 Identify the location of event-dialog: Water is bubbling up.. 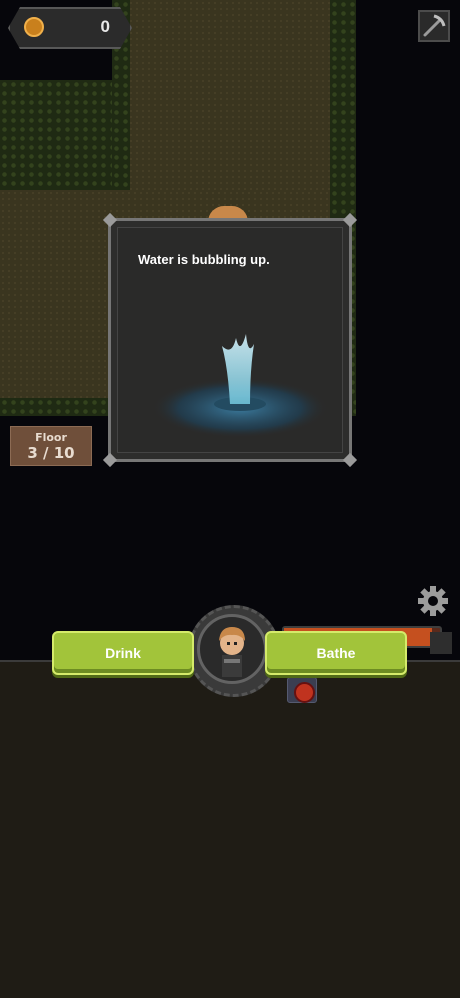
(230, 340).